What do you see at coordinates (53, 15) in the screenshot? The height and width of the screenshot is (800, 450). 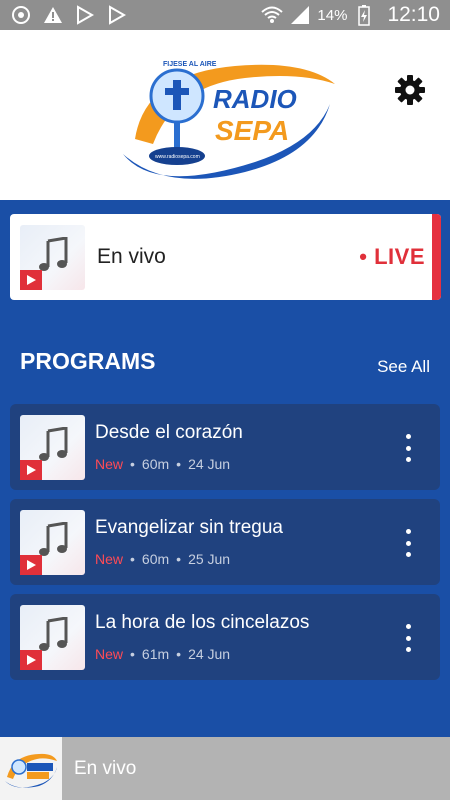 I see `warning-icon` at bounding box center [53, 15].